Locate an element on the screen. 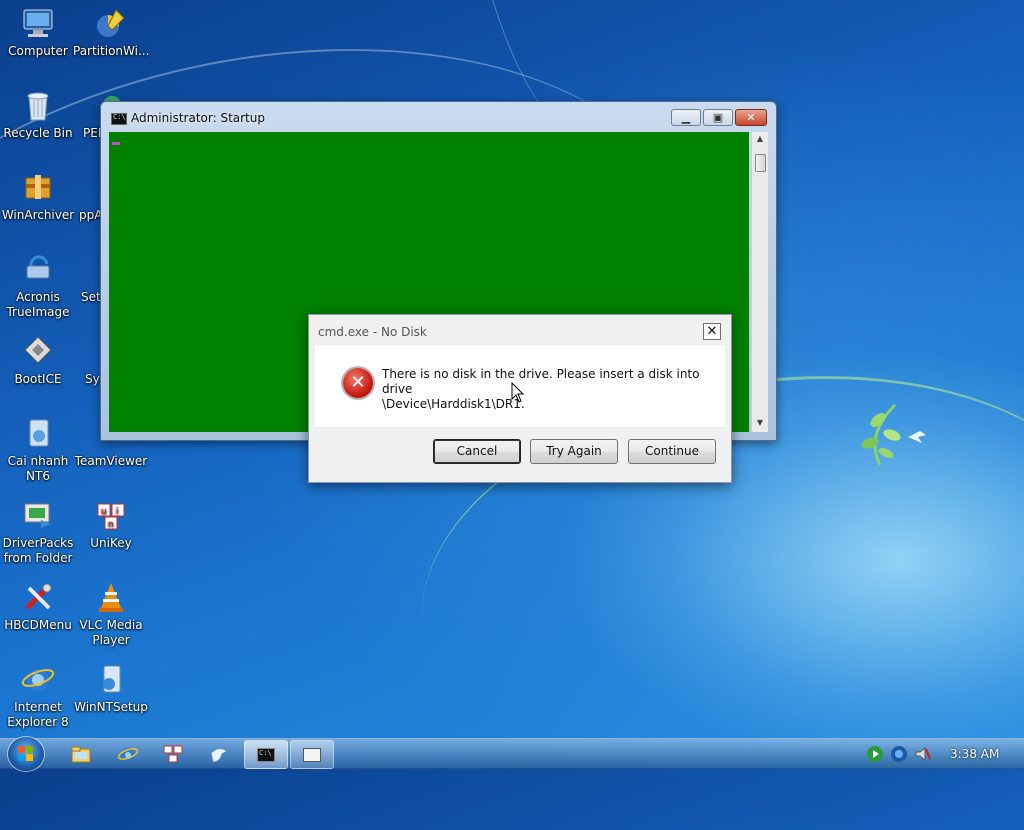 This screenshot has width=1024, height=830. close-button: ✕ is located at coordinates (751, 117).